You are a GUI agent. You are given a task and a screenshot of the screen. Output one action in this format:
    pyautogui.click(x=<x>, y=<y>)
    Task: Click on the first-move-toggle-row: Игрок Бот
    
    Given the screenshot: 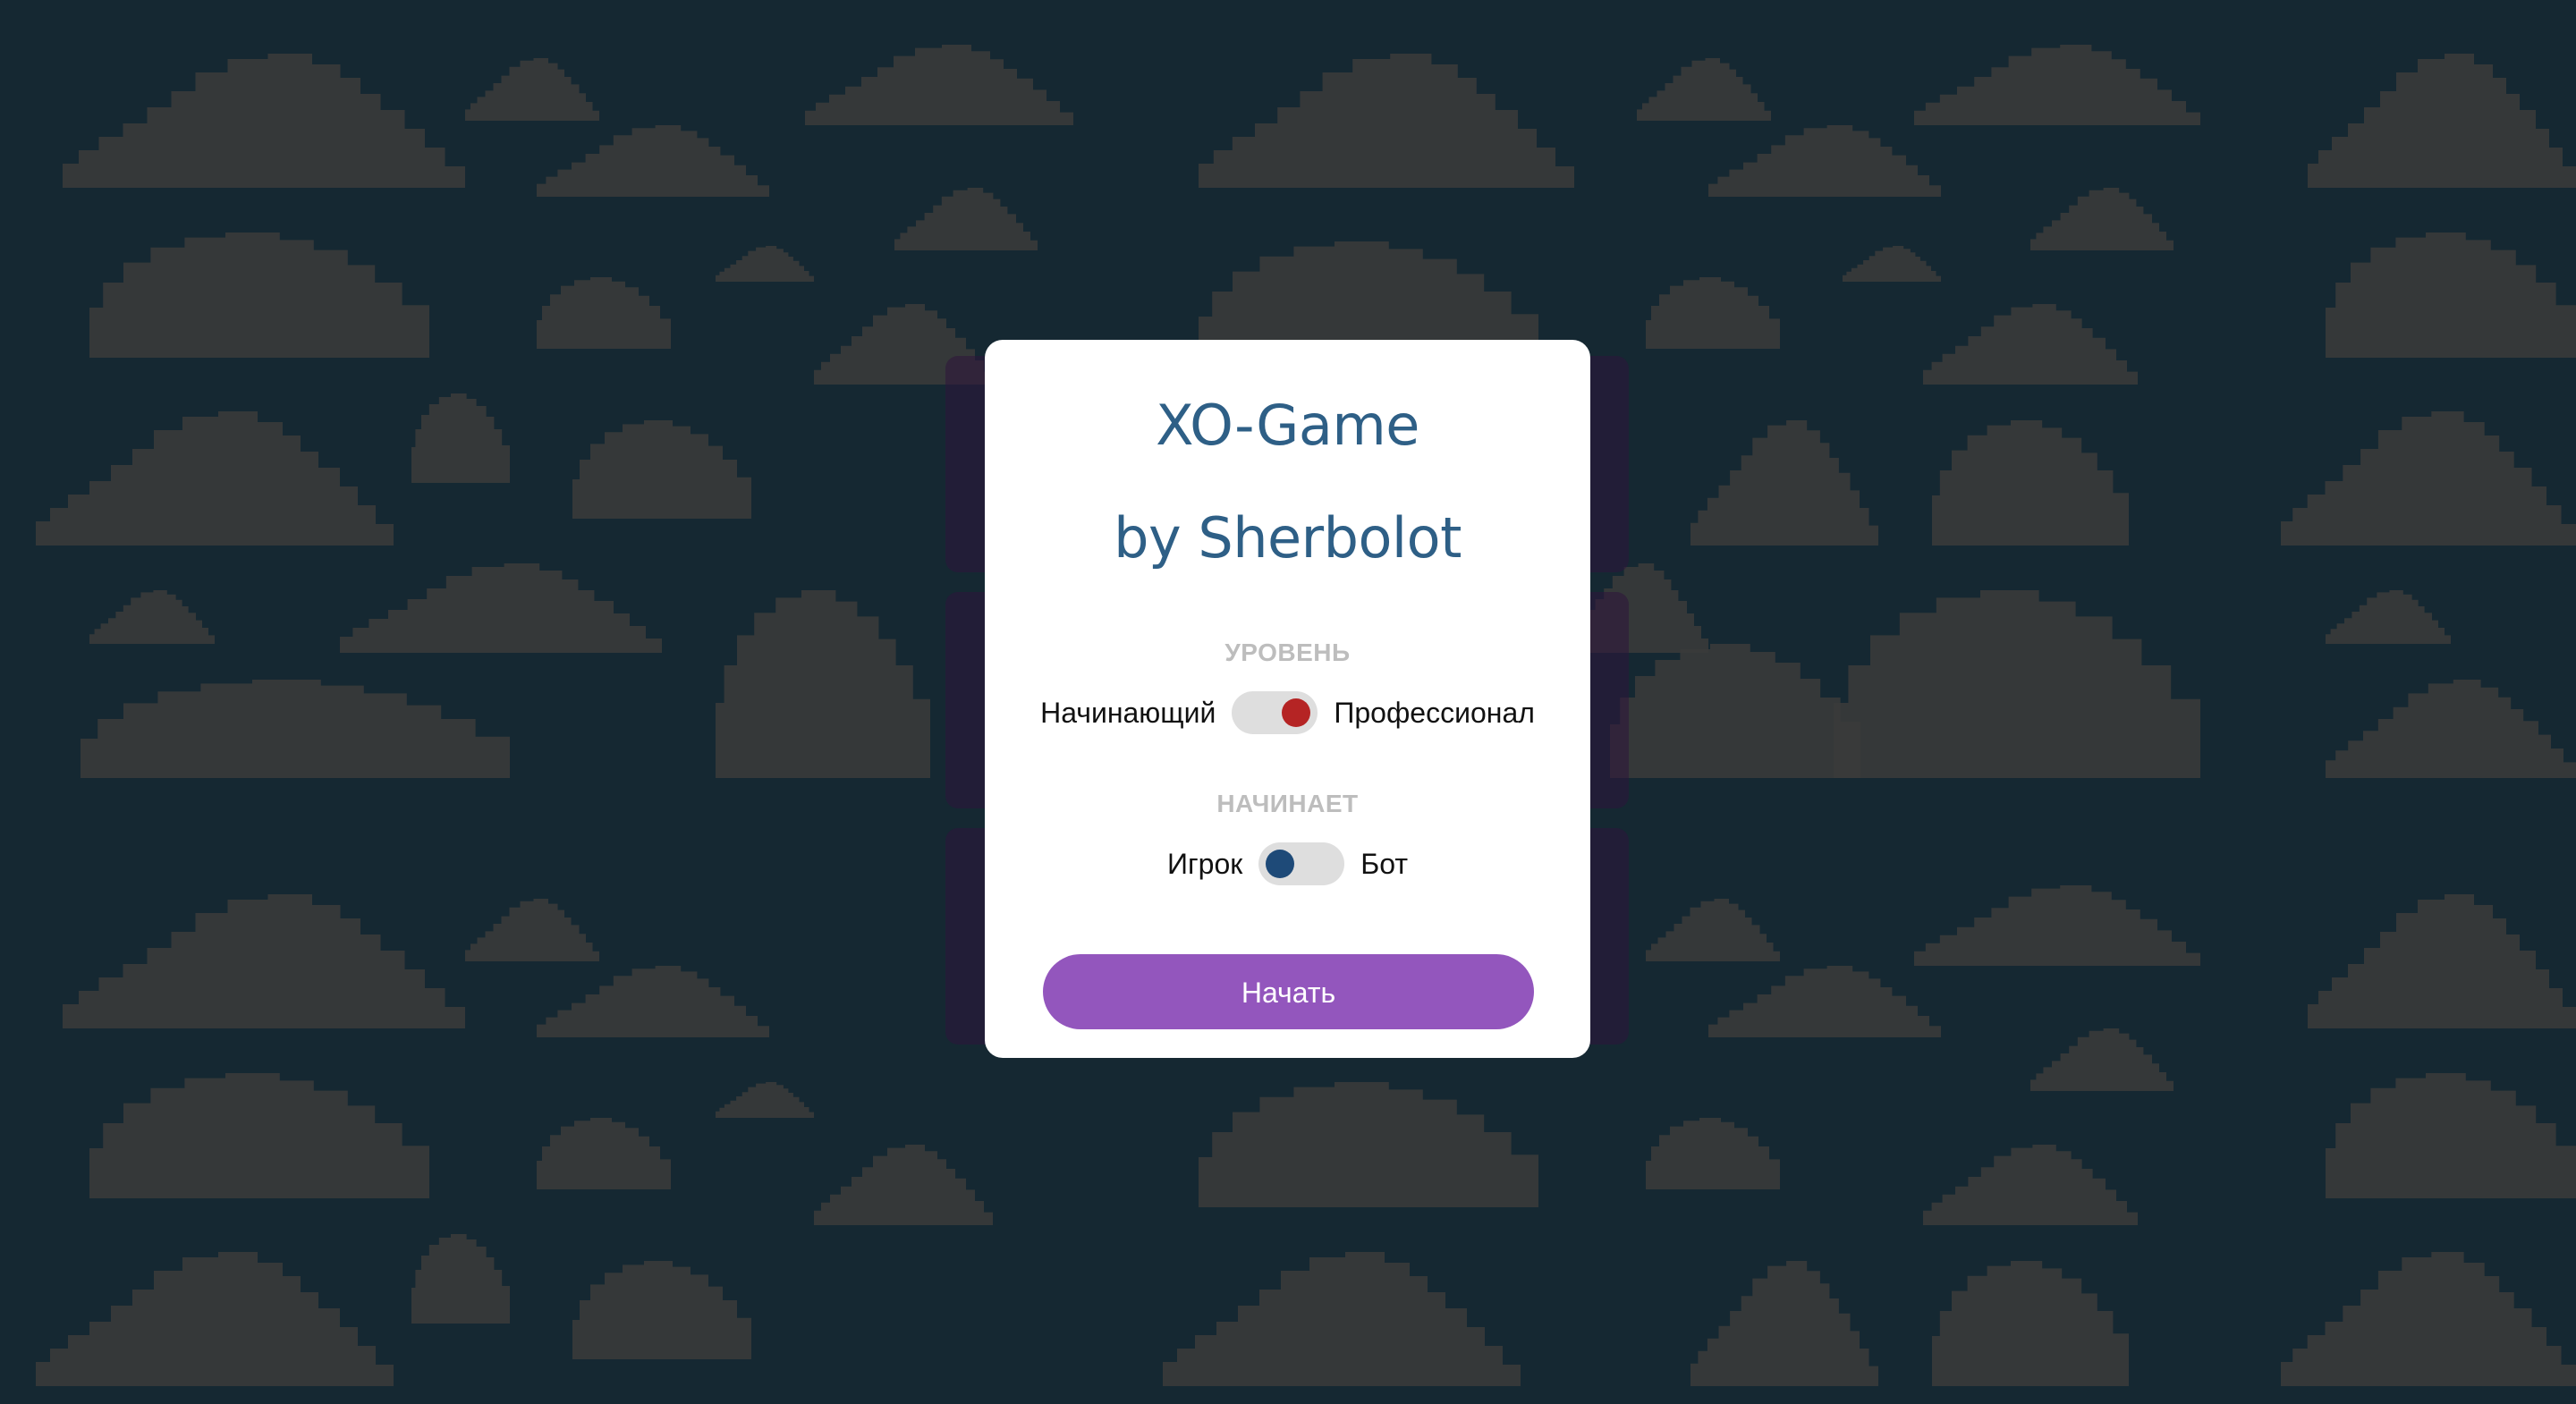 What is the action you would take?
    pyautogui.click(x=1287, y=864)
    